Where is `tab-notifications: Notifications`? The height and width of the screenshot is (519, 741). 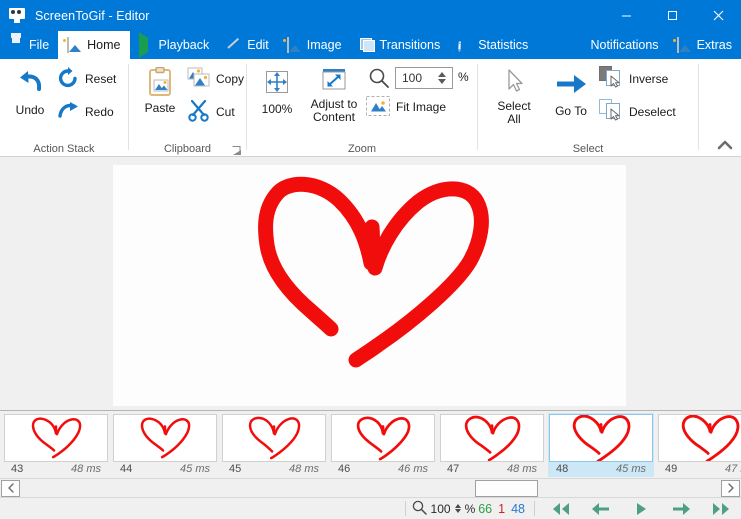
tab-notifications: Notifications is located at coordinates (614, 45).